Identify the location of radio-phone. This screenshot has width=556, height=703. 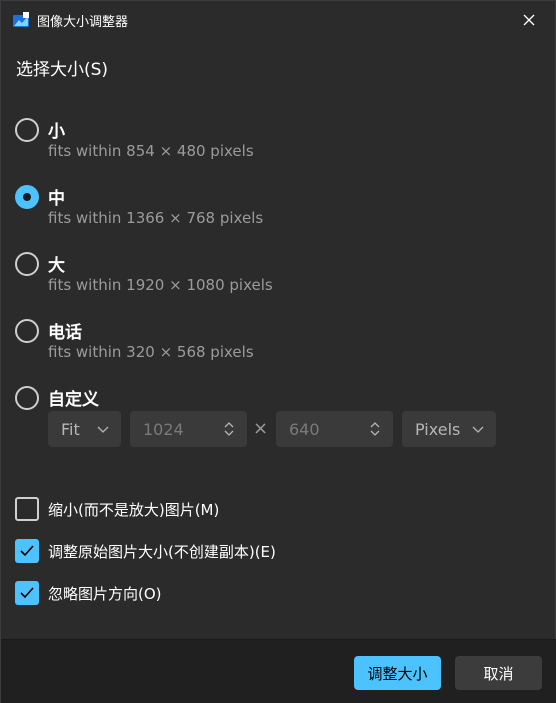
(27, 331).